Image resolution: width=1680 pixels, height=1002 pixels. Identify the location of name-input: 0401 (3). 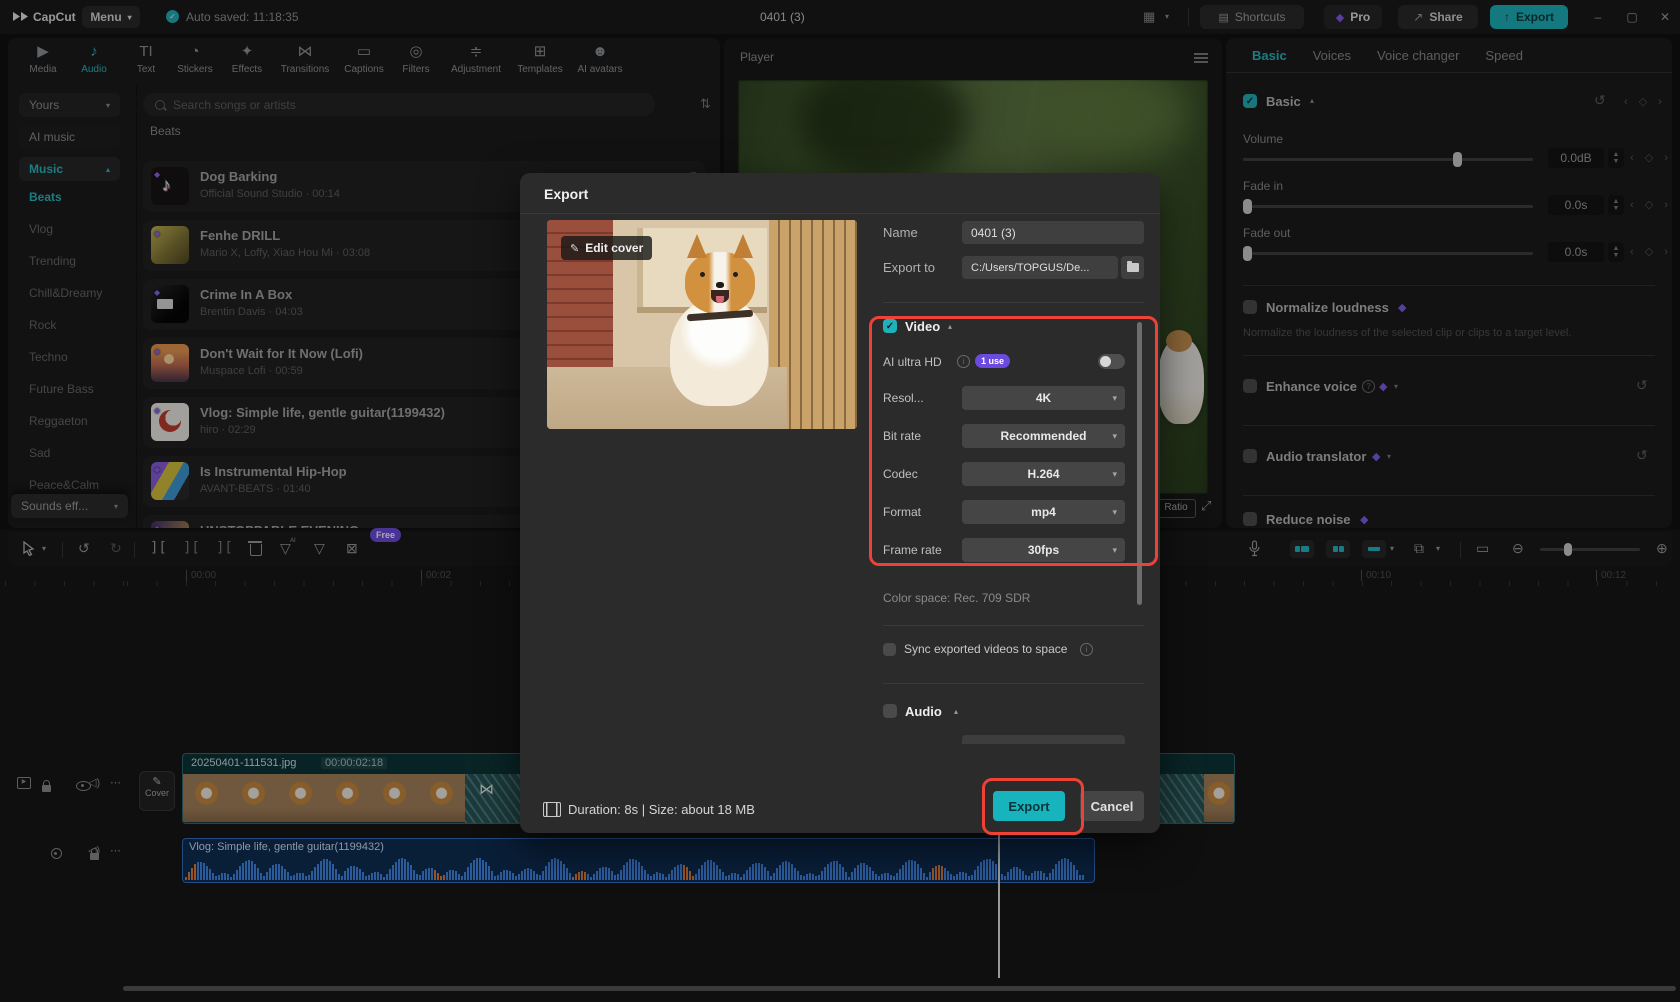
(1053, 232).